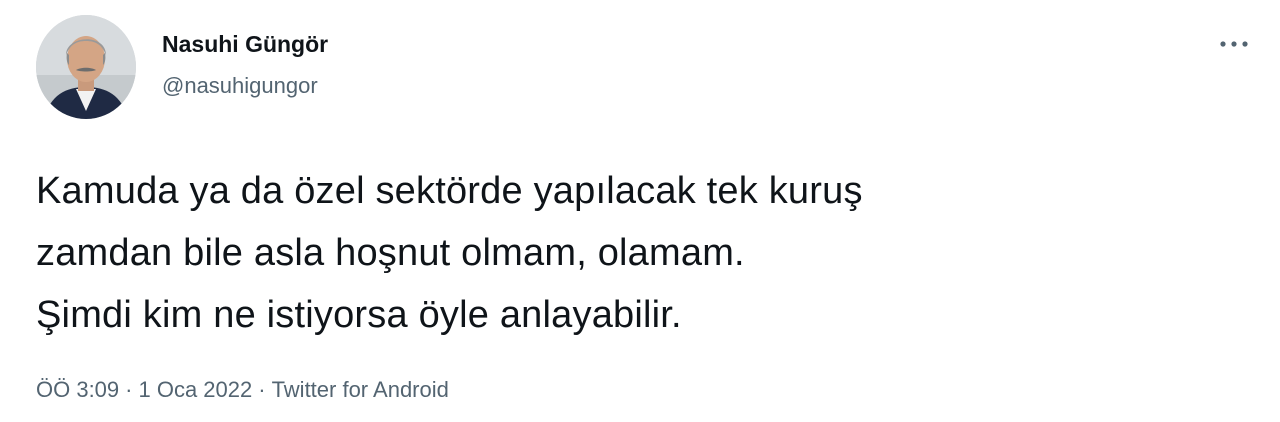 The width and height of the screenshot is (1280, 422). Describe the element at coordinates (360, 389) in the screenshot. I see `tweet-source: Twitter for Android` at that location.